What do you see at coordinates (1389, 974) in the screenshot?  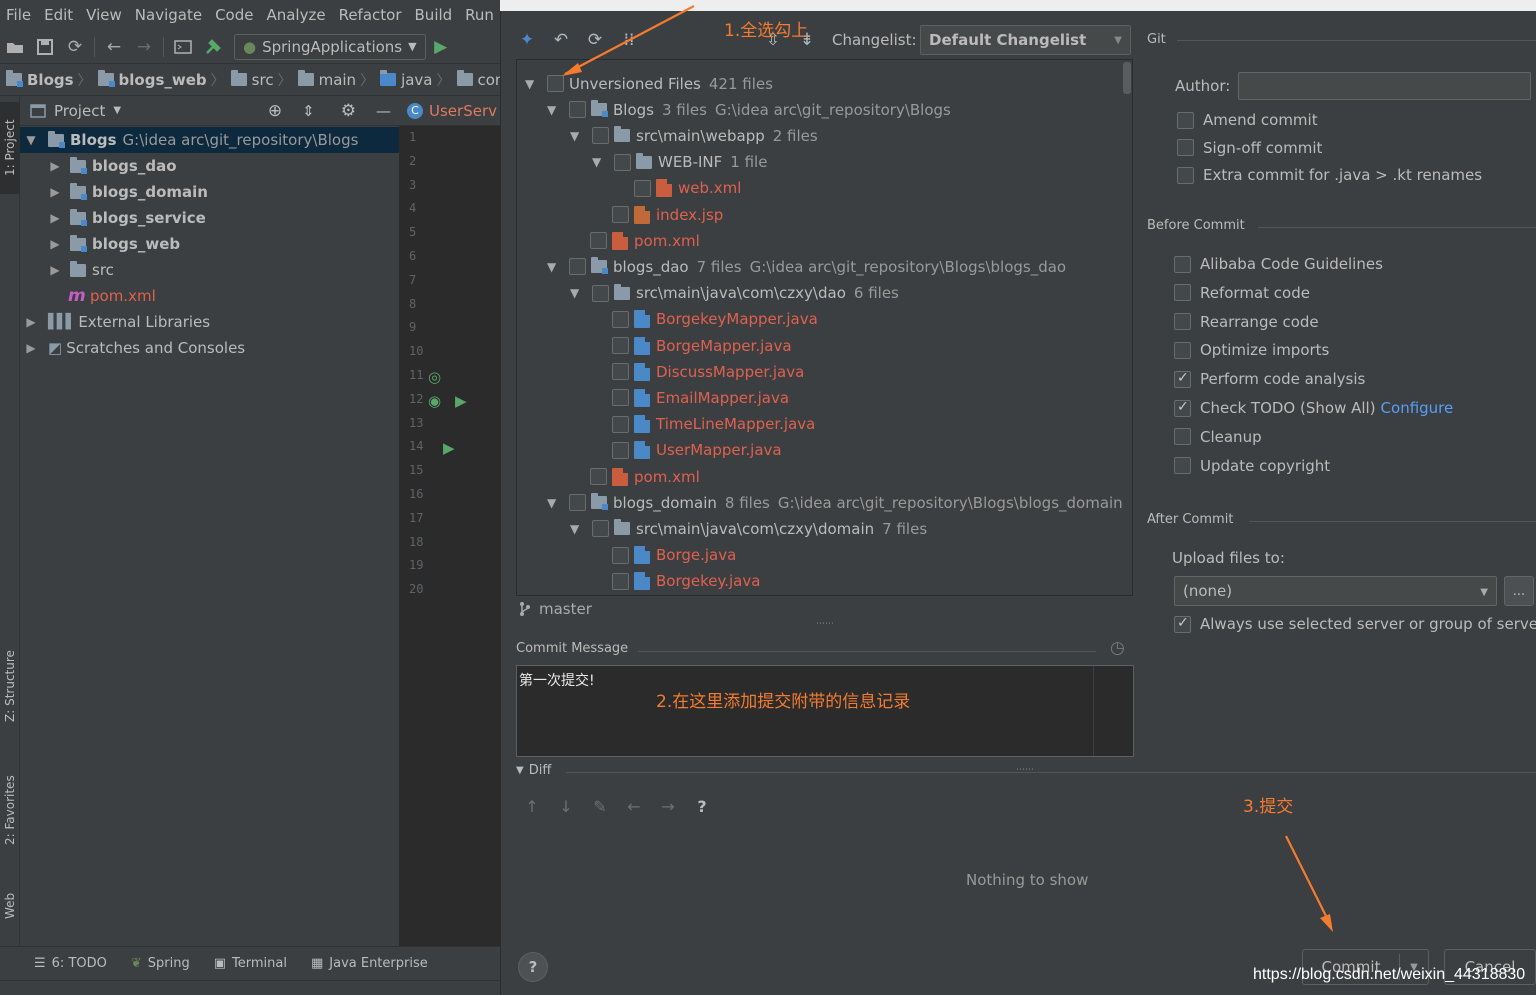 I see `watermark-url: https://blog.csdn.net/weixin_44318830` at bounding box center [1389, 974].